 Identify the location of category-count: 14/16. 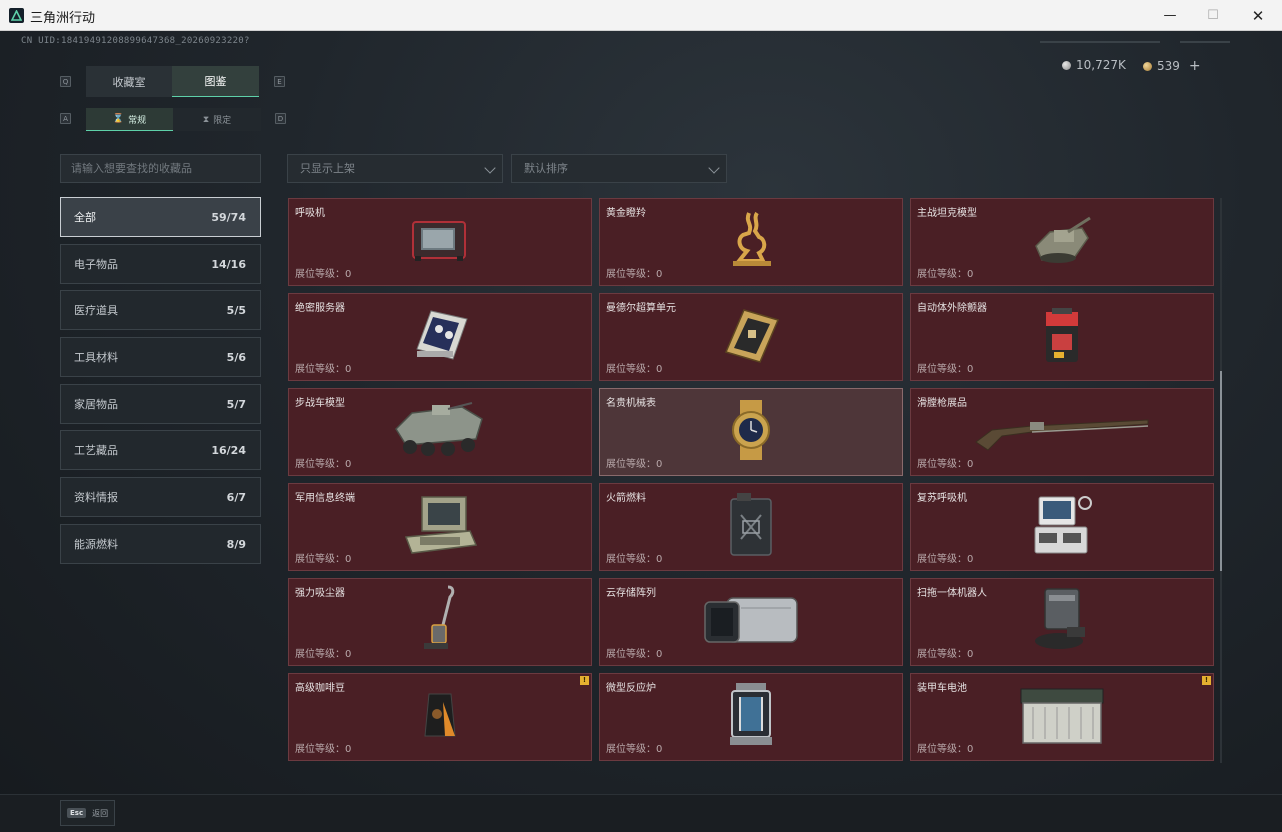
(228, 264).